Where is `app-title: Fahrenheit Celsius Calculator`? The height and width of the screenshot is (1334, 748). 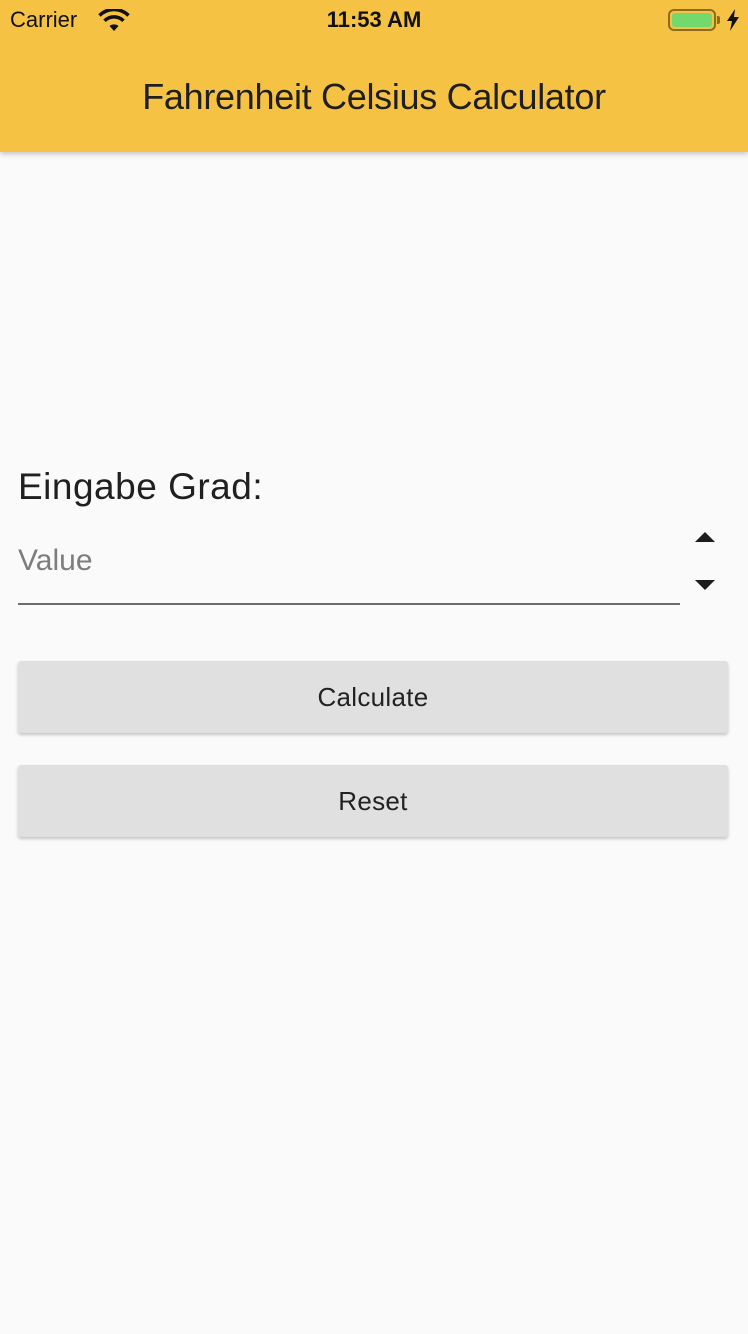
app-title: Fahrenheit Celsius Calculator is located at coordinates (374, 96).